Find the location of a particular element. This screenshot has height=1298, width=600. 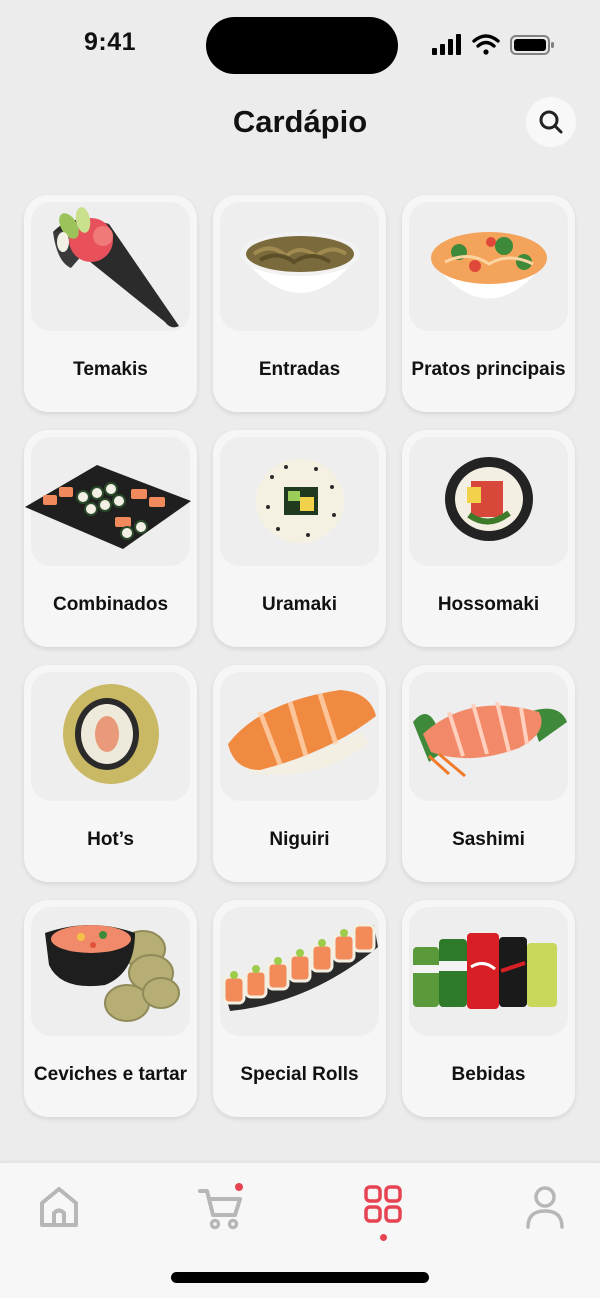

category-label: Hossomaki is located at coordinates (488, 604).